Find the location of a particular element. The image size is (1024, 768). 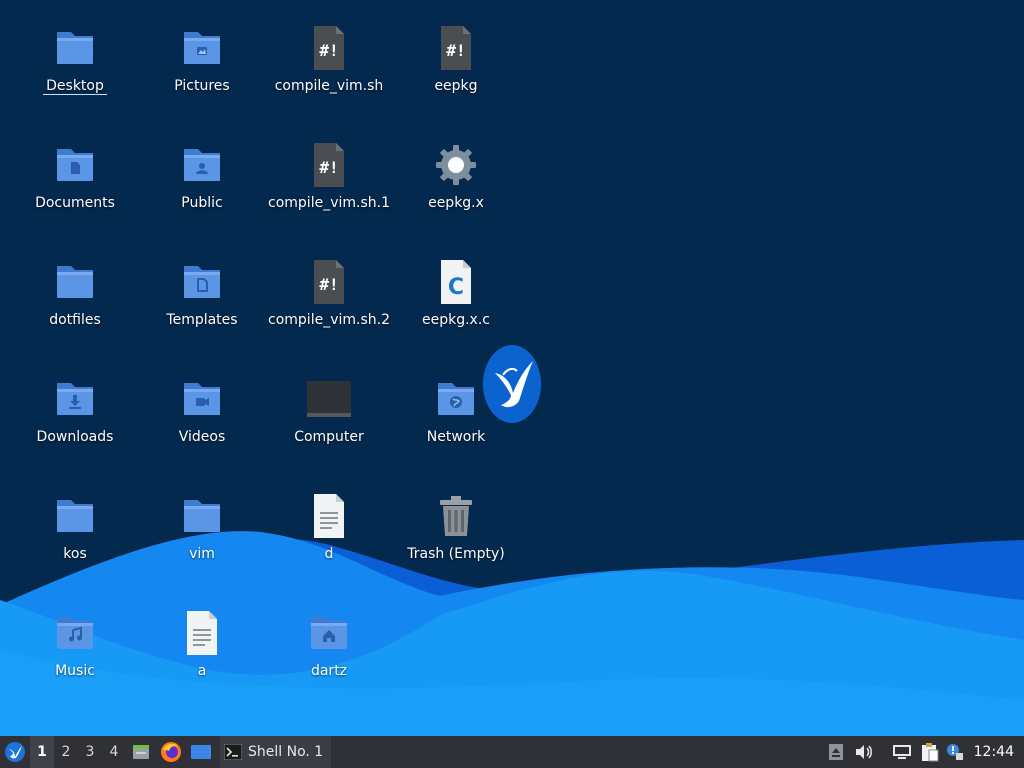

c-source-file-icon: C is located at coordinates (456, 282).